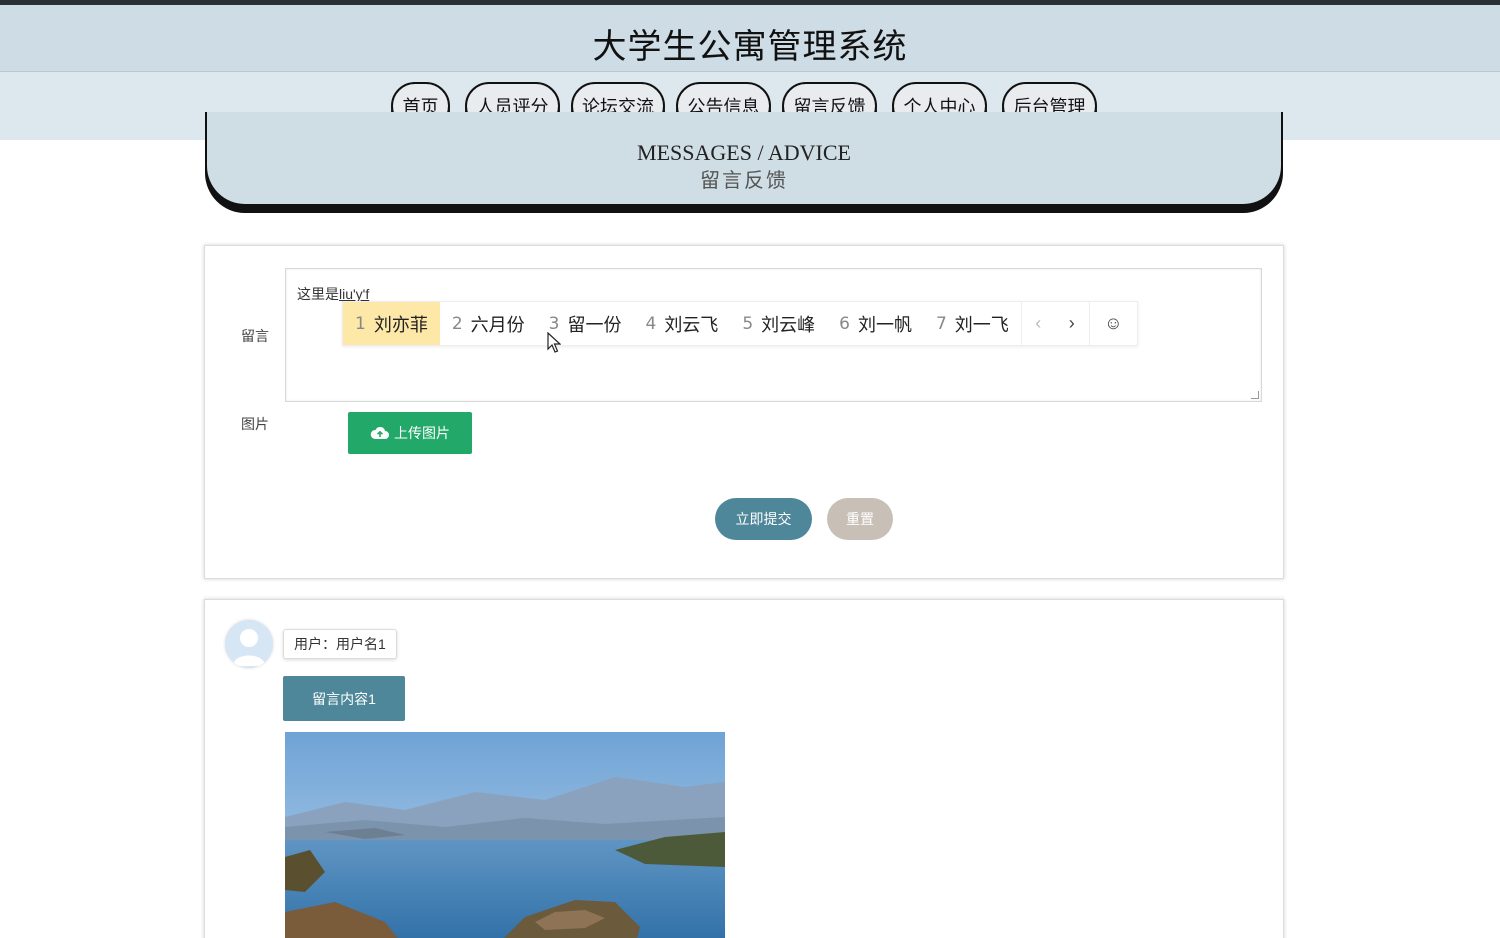  I want to click on ime-candidate: 4 刘云飞, so click(681, 323).